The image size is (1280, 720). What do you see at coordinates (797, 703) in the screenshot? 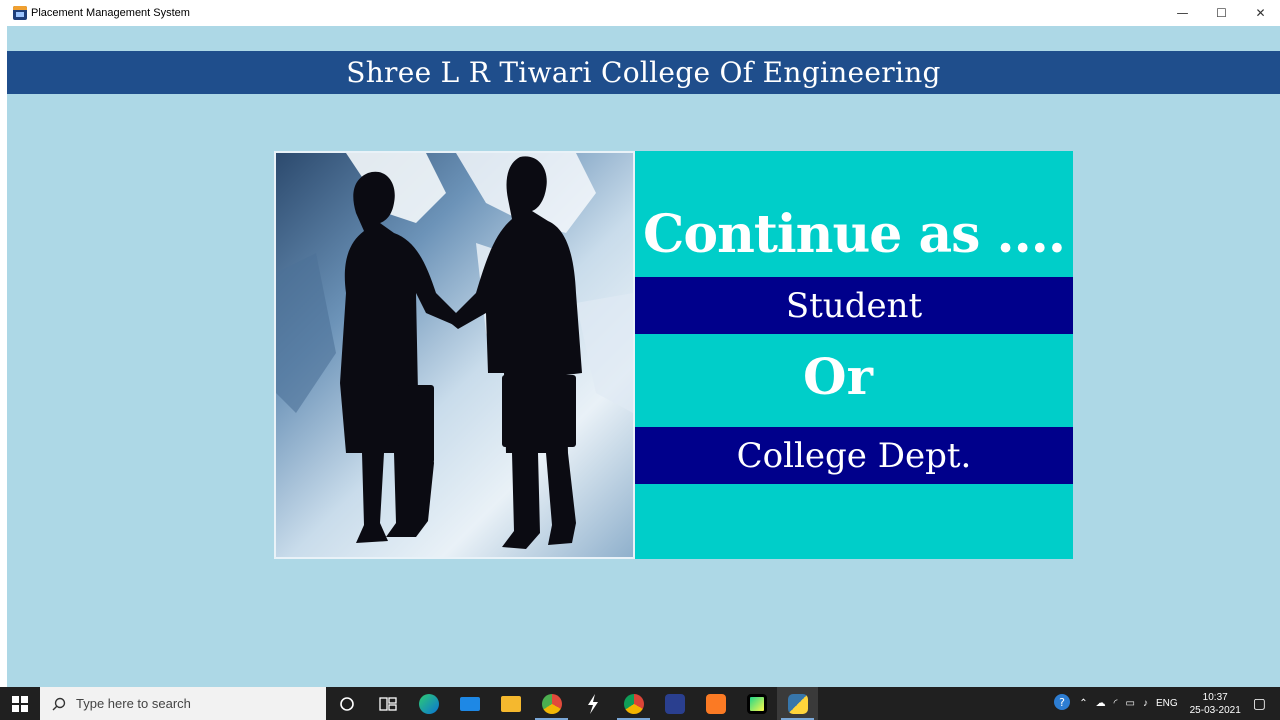
I see `python-icon` at bounding box center [797, 703].